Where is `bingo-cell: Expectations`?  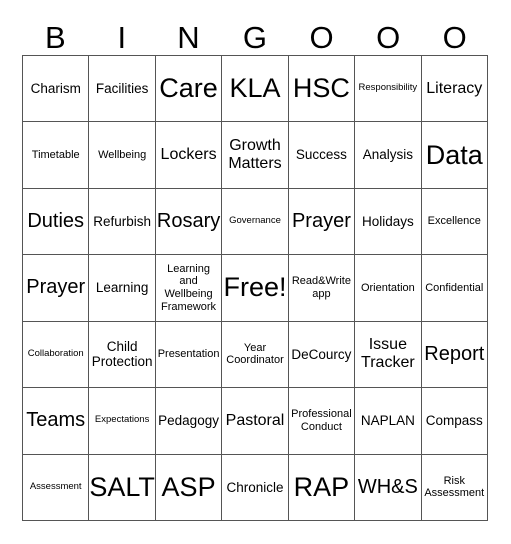
bingo-cell: Expectations is located at coordinates (122, 421).